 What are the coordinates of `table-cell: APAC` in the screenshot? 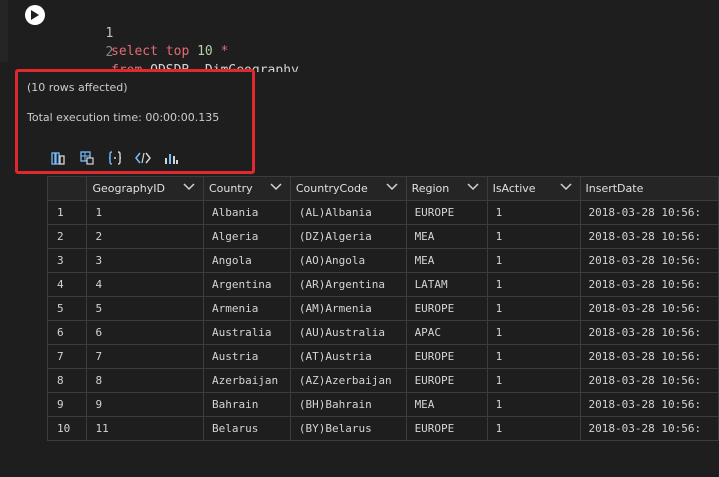 It's located at (446, 332).